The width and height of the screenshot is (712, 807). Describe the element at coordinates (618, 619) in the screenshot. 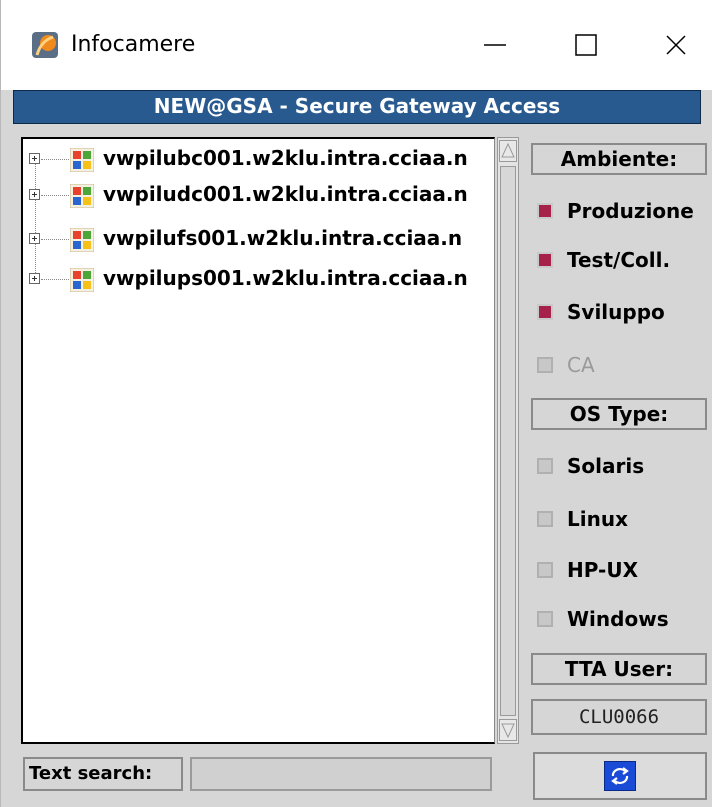

I see `checkbox-label: Windows` at that location.